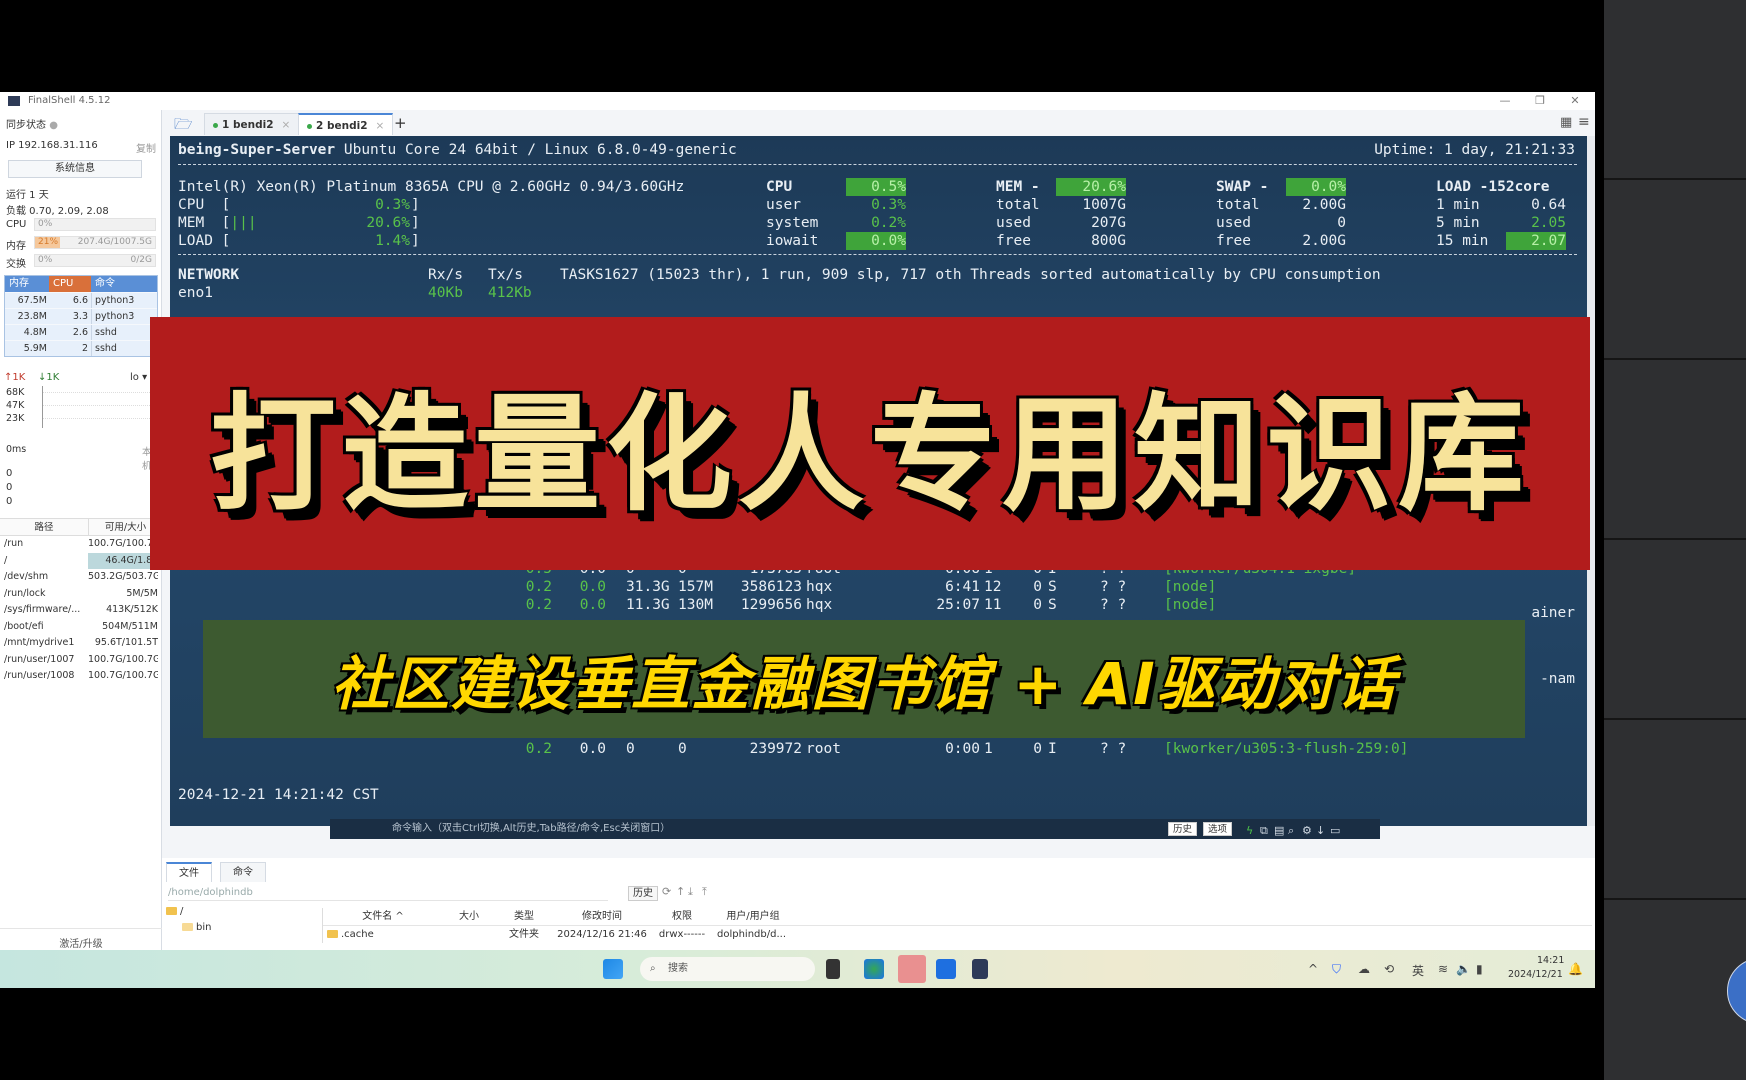 This screenshot has height=1080, width=1746. What do you see at coordinates (682, 916) in the screenshot?
I see `permission-column-header: 权限` at bounding box center [682, 916].